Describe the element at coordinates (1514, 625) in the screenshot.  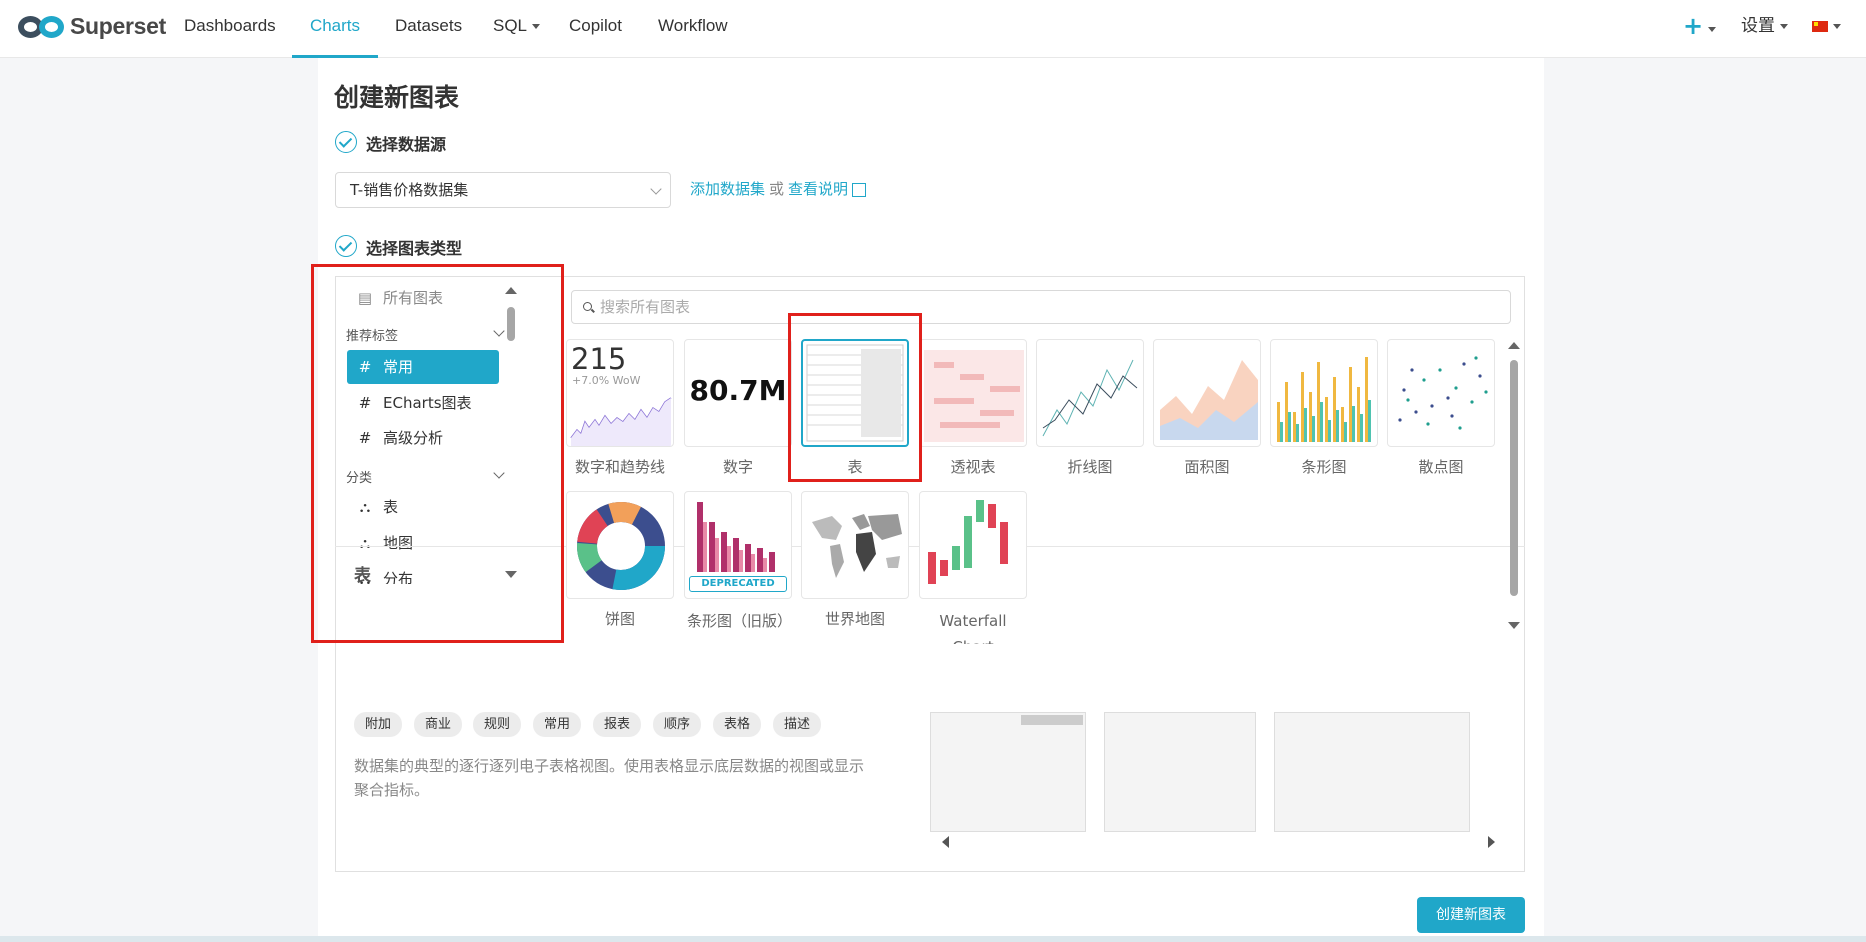
I see `scroll-down-icon` at that location.